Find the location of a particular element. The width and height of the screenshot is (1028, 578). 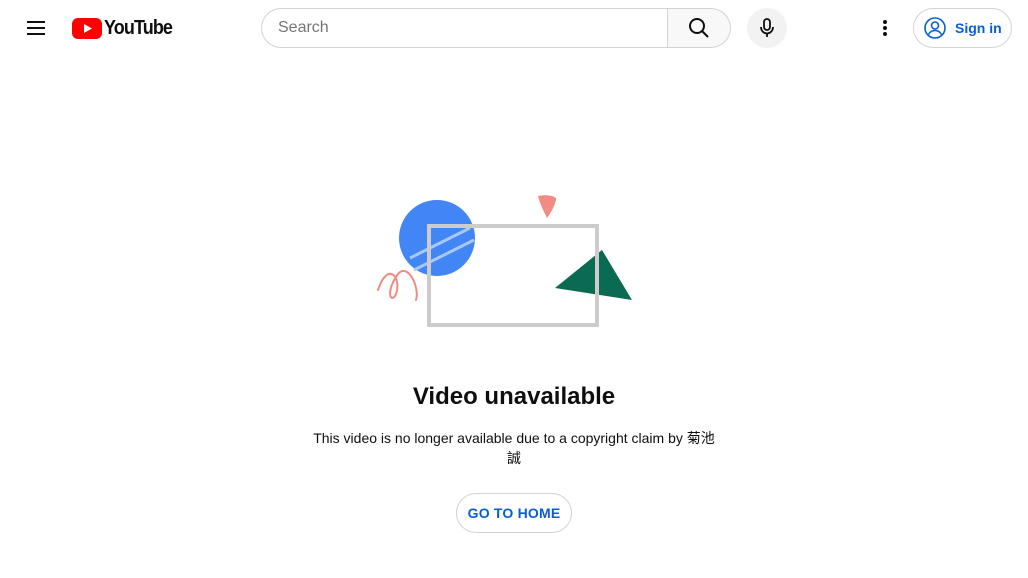

more-vert-icon is located at coordinates (885, 28).